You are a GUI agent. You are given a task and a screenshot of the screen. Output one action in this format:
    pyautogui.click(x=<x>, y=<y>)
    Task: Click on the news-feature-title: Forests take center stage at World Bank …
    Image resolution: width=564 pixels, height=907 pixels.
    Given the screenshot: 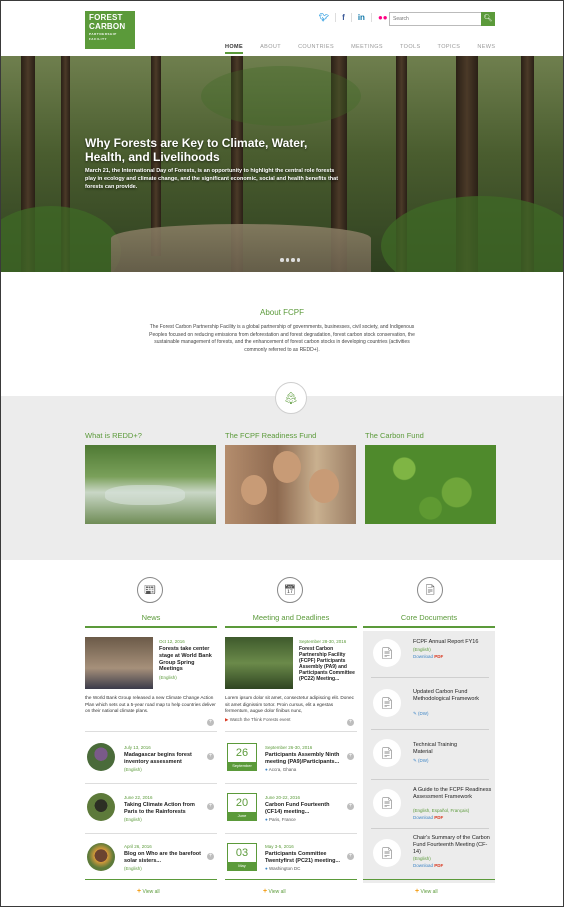 What is the action you would take?
    pyautogui.click(x=189, y=659)
    